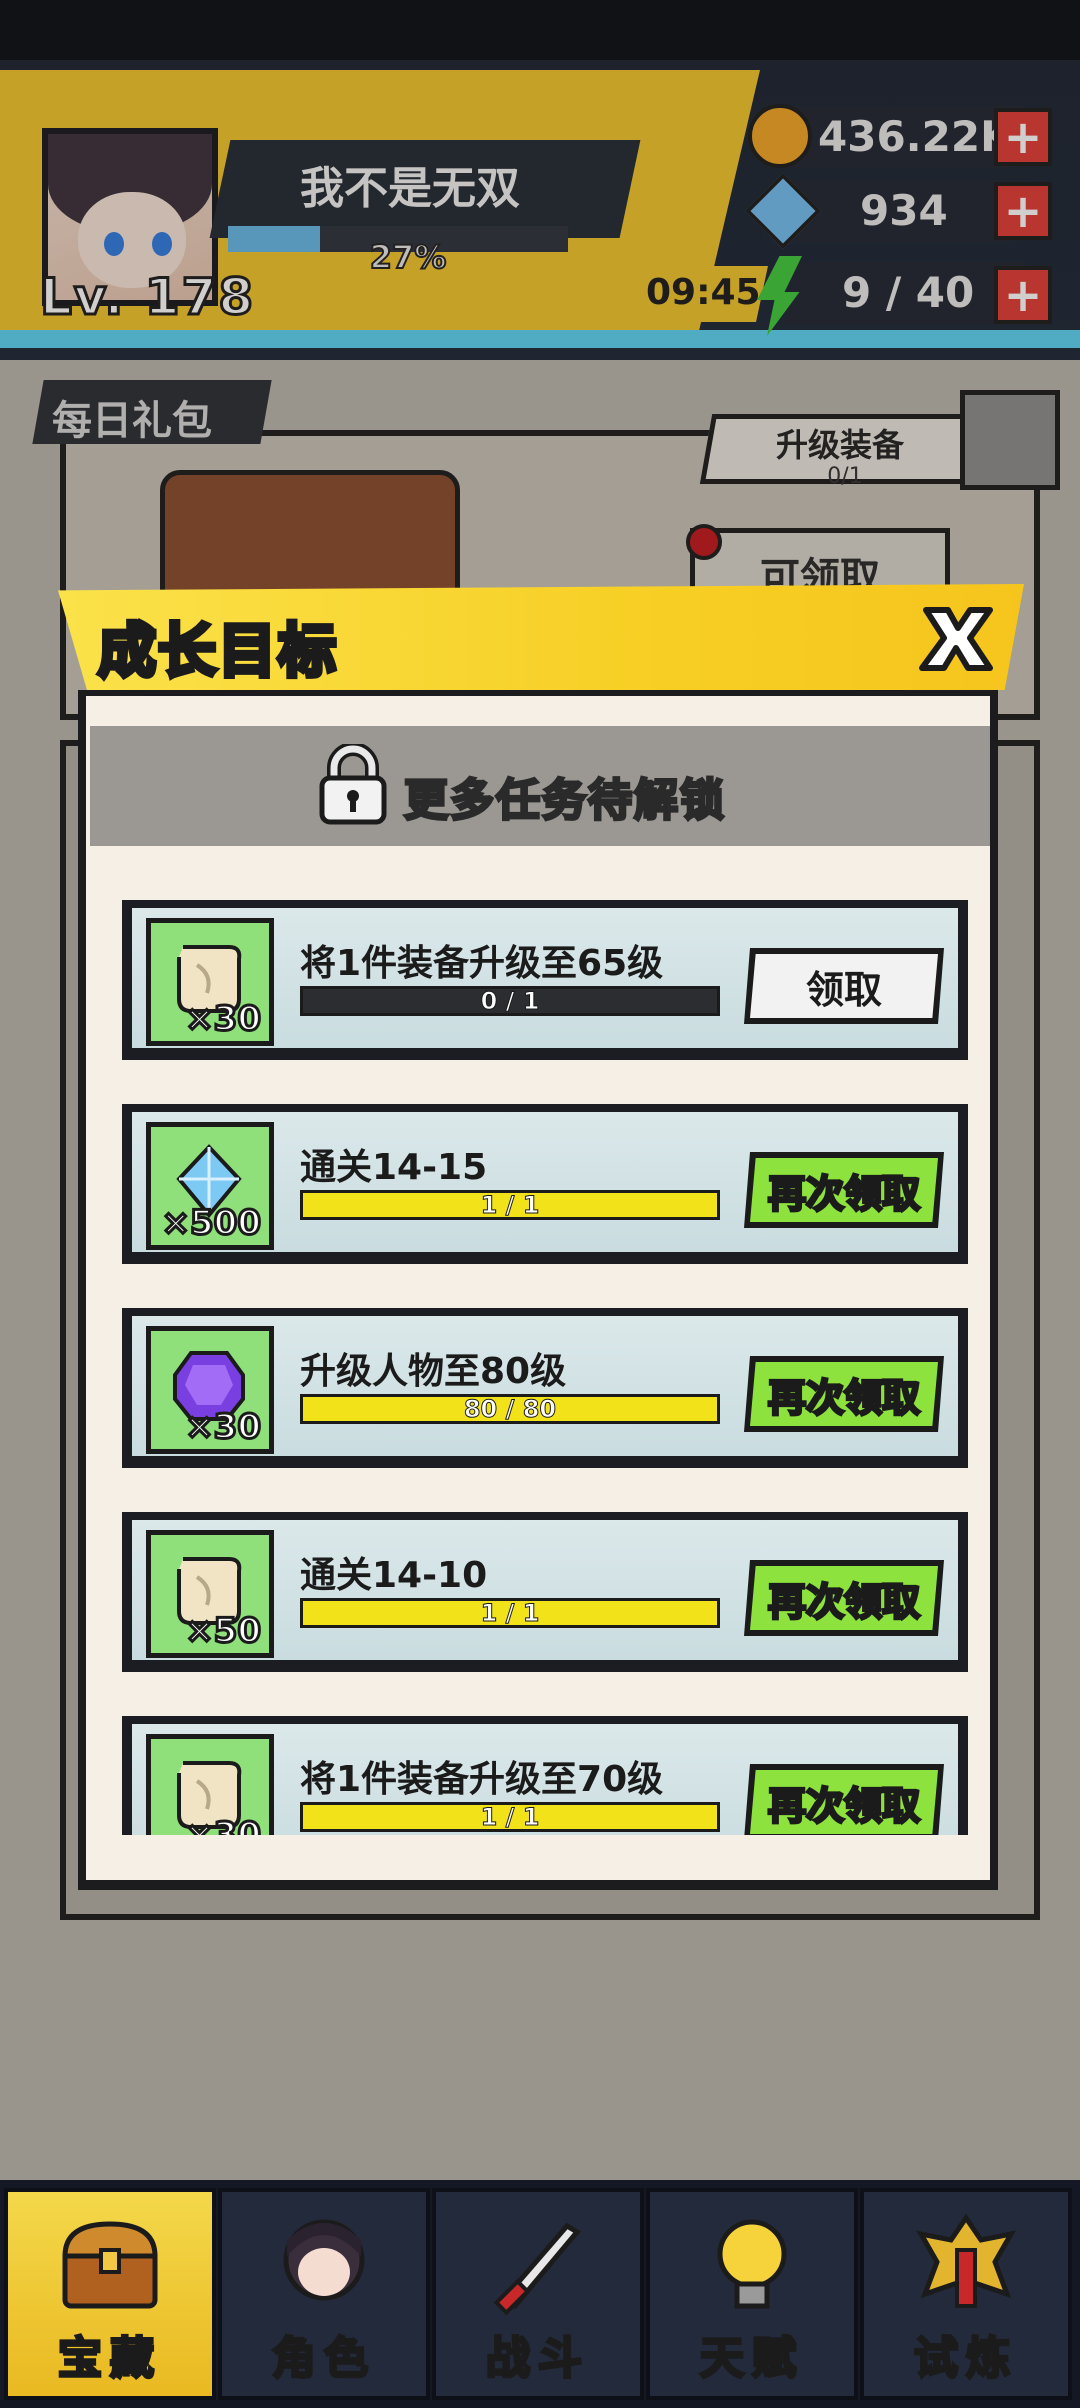 This screenshot has width=1080, height=2408. Describe the element at coordinates (538, 2265) in the screenshot. I see `battle-icon` at that location.